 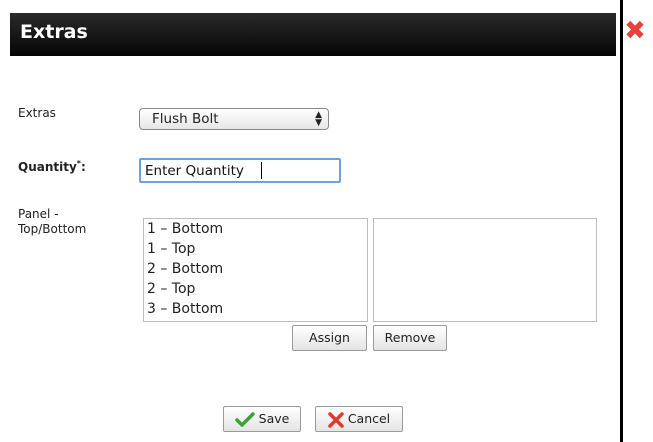 What do you see at coordinates (255, 309) in the screenshot?
I see `list-item: 3 – Bottom` at bounding box center [255, 309].